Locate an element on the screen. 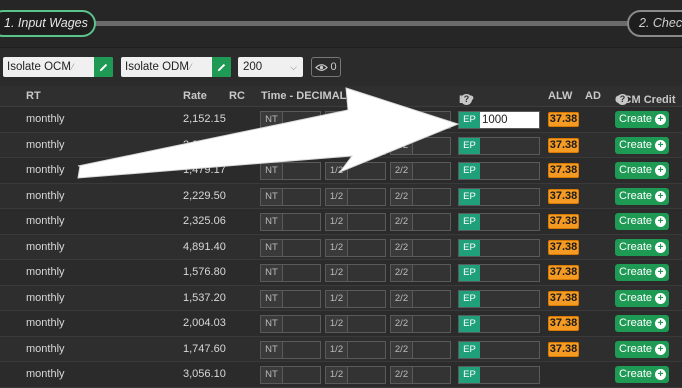  ep-input: EP 1000 is located at coordinates (499, 120).